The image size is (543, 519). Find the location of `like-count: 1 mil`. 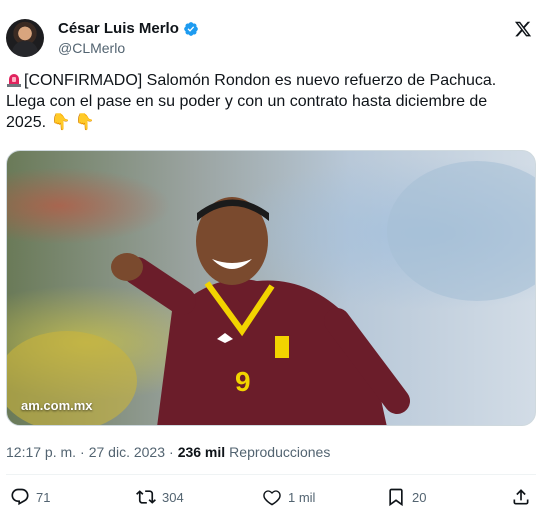

like-count: 1 mil is located at coordinates (302, 497).